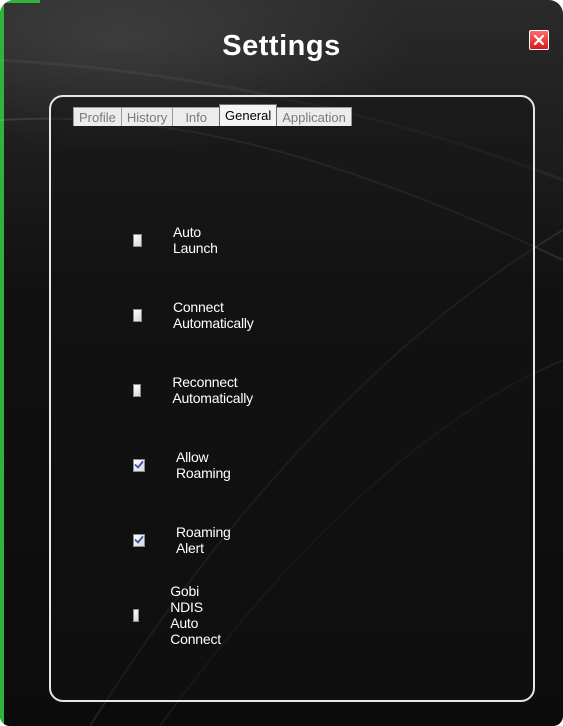 Image resolution: width=563 pixels, height=726 pixels. Describe the element at coordinates (212, 390) in the screenshot. I see `reconnect-automatically-label: Reconnect Automatically` at that location.